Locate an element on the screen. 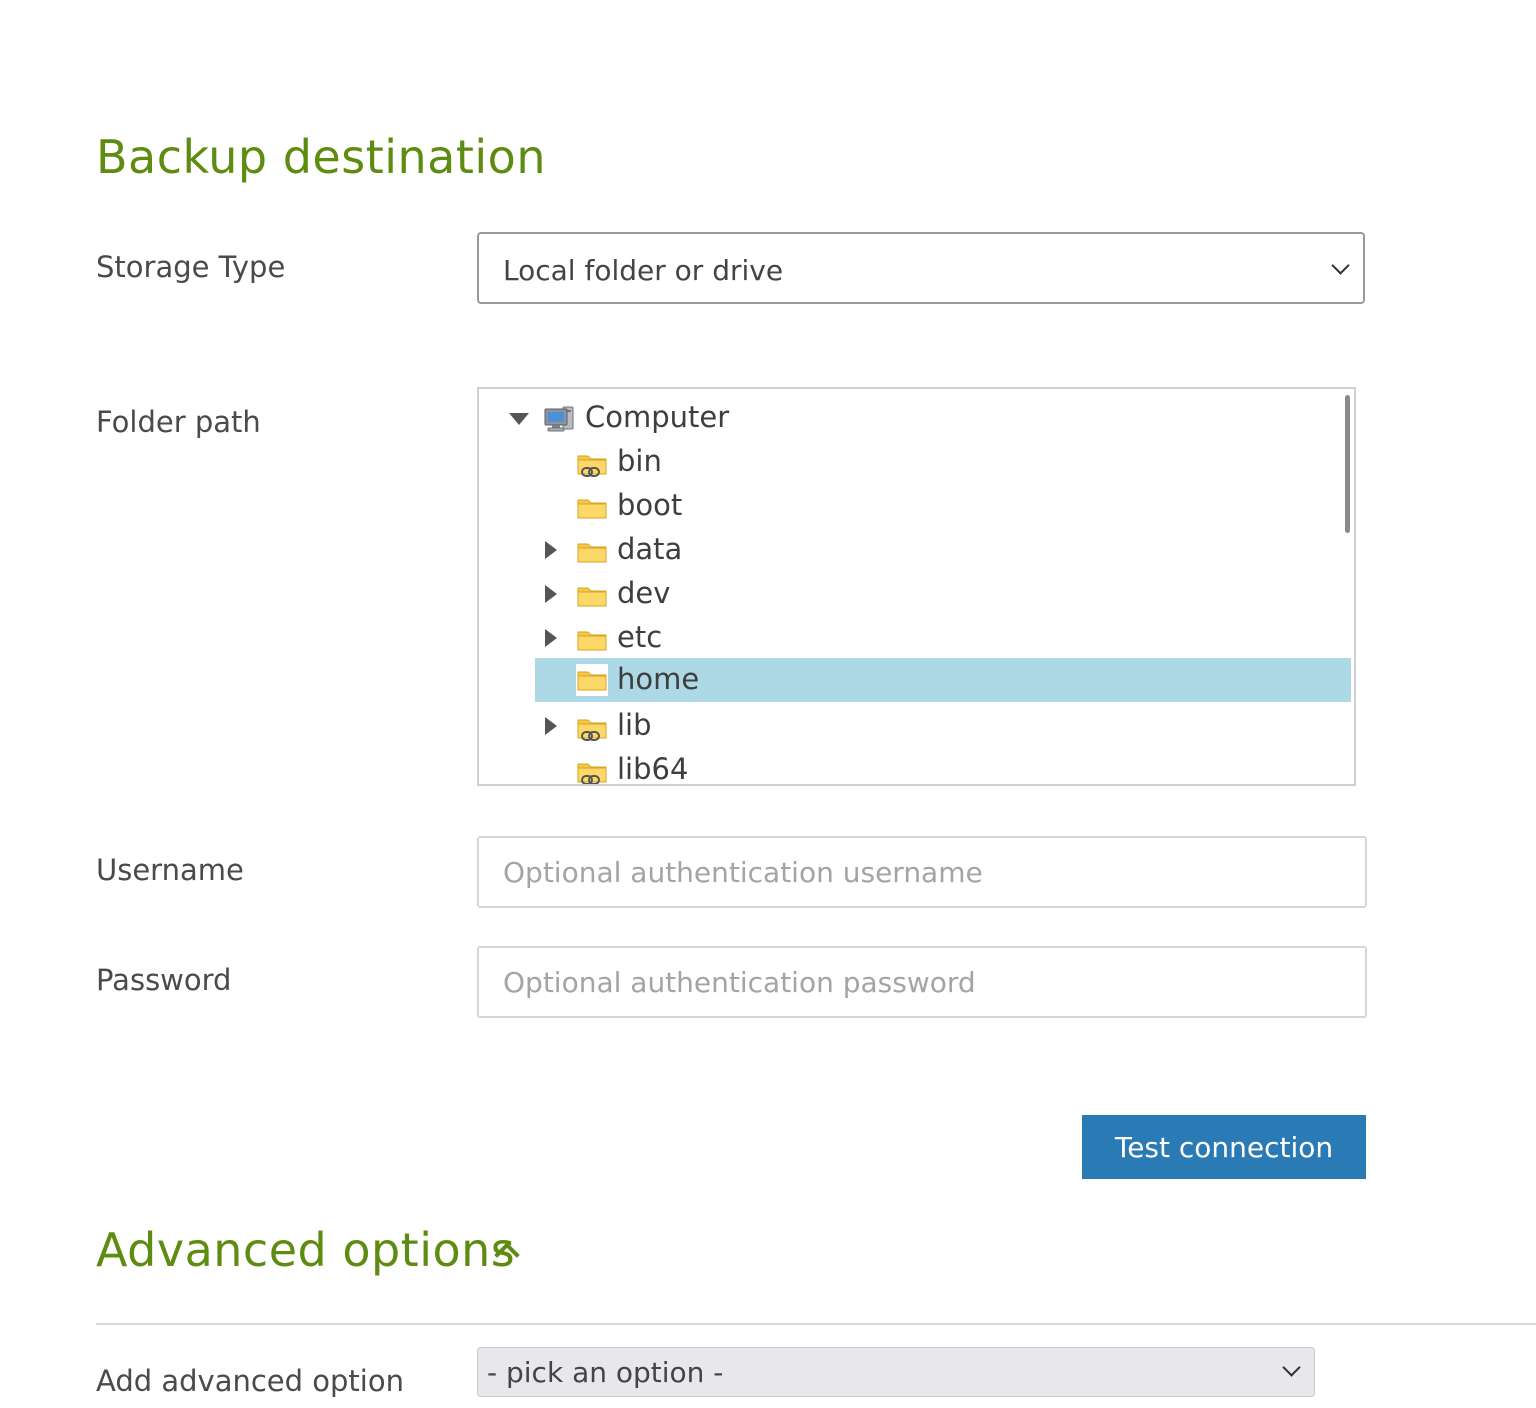  storage-type-select: Local folder or drive is located at coordinates (921, 268).